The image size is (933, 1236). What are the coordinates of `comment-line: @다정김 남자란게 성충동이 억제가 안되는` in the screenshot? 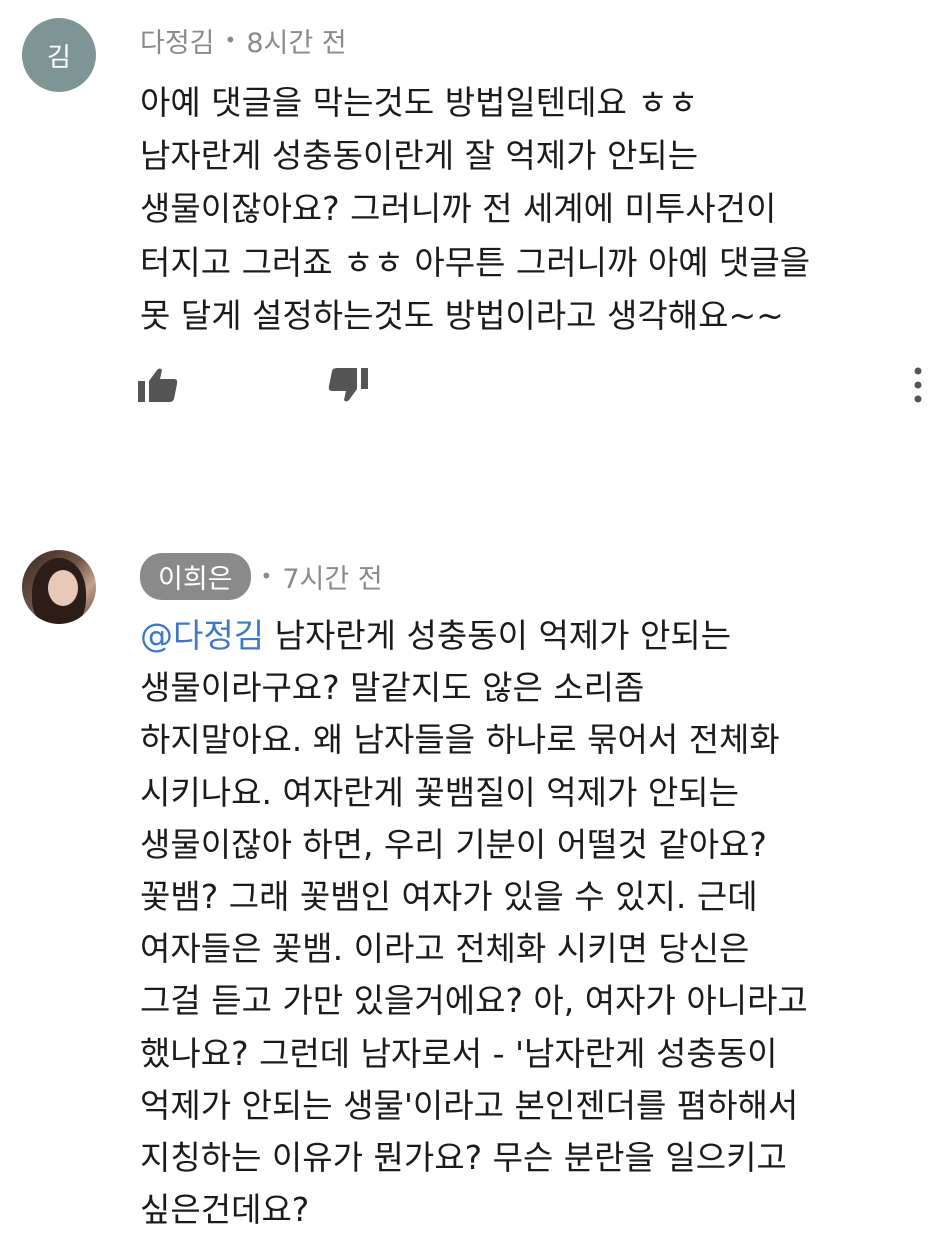 It's located at (530, 636).